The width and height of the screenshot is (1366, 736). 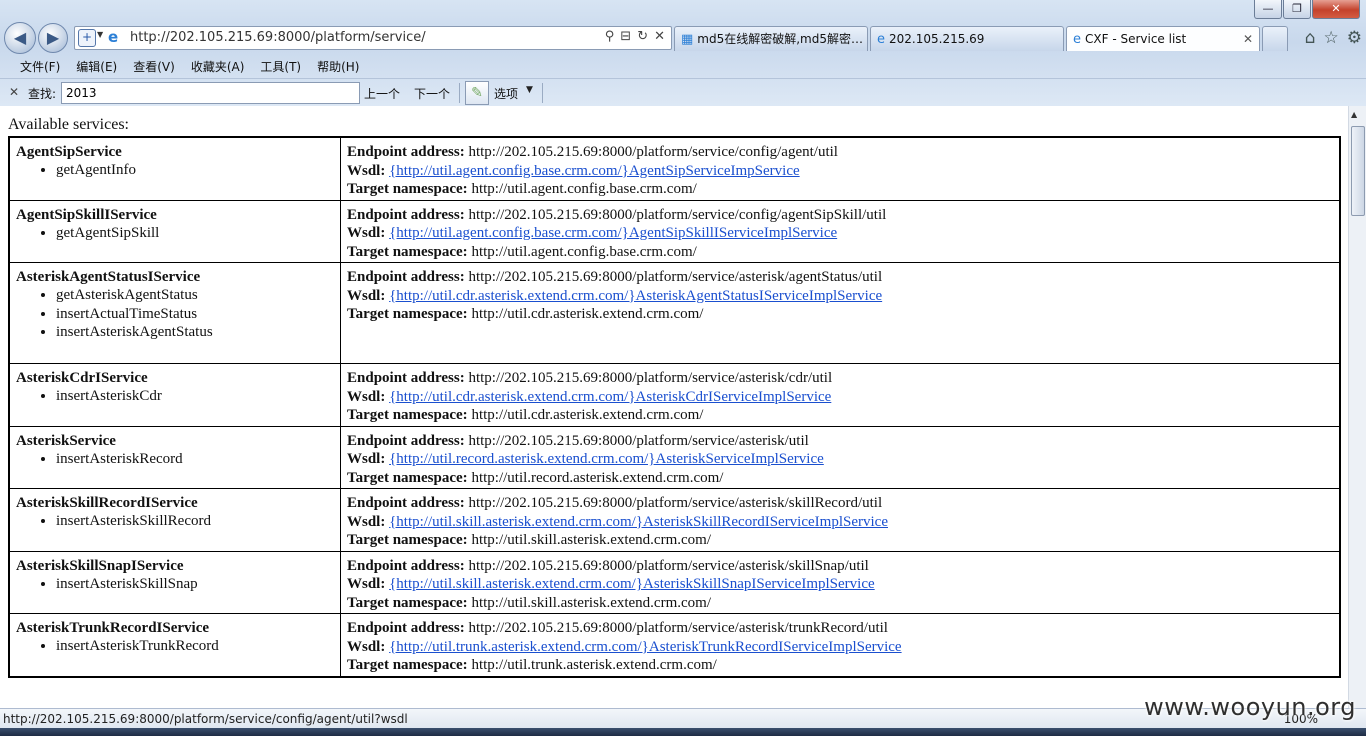 What do you see at coordinates (1248, 39) in the screenshot?
I see `close-tab-icon: ✕` at bounding box center [1248, 39].